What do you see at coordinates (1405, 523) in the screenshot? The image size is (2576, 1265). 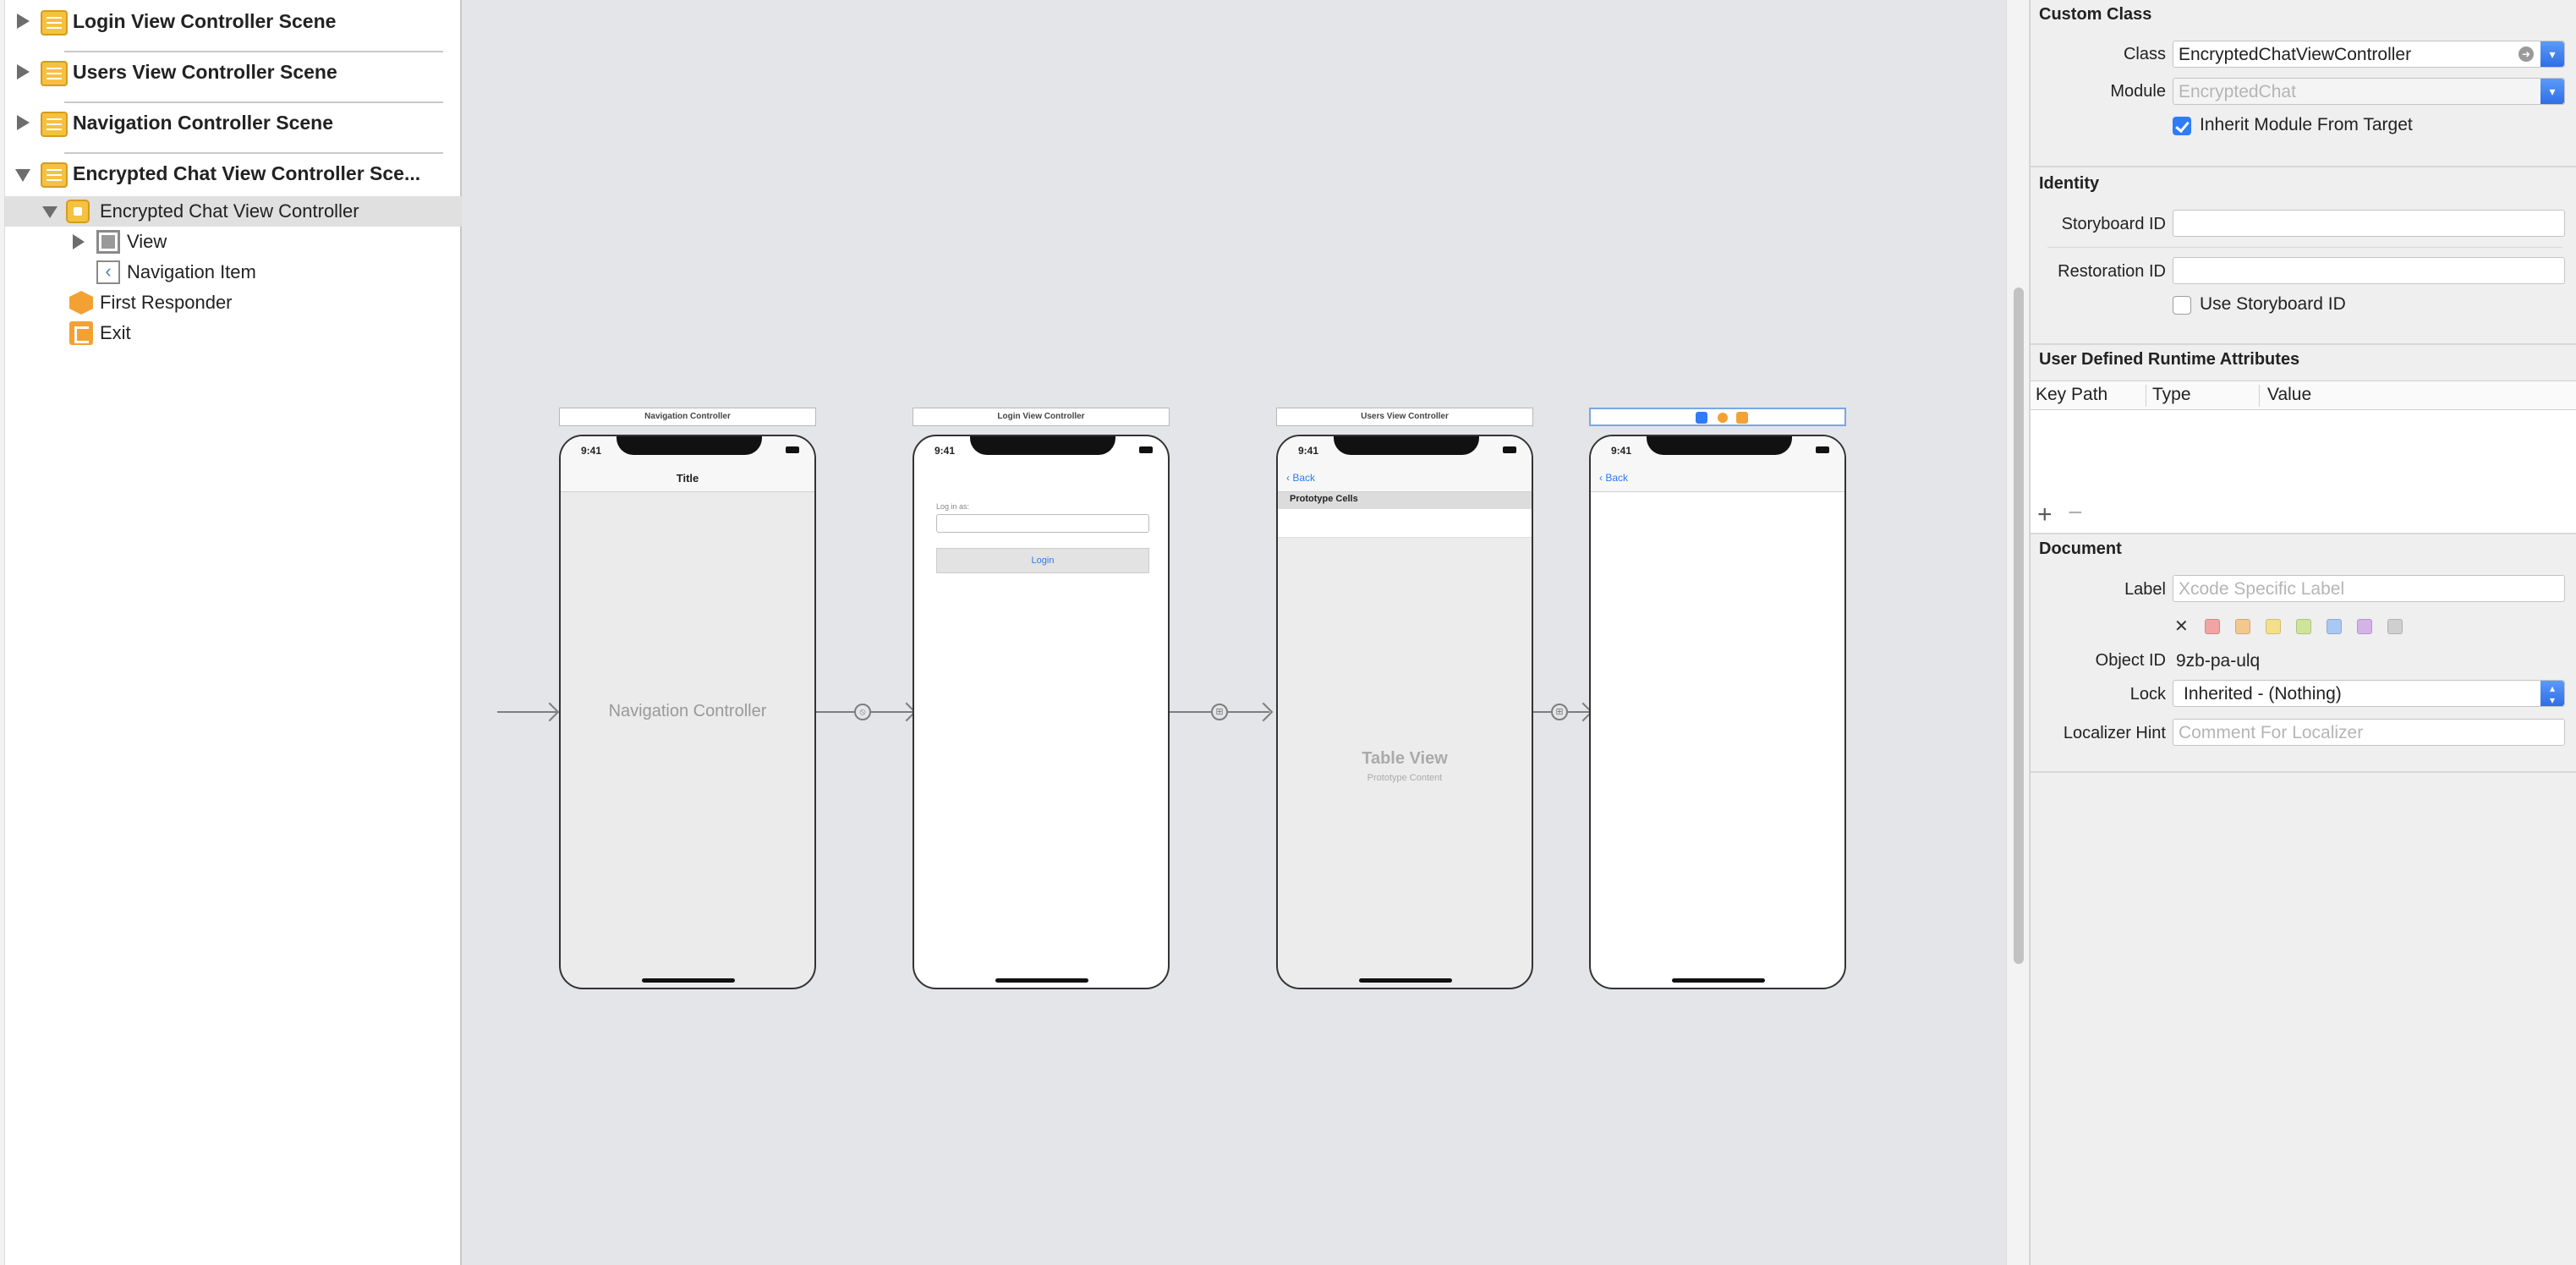 I see `prototype-cell` at bounding box center [1405, 523].